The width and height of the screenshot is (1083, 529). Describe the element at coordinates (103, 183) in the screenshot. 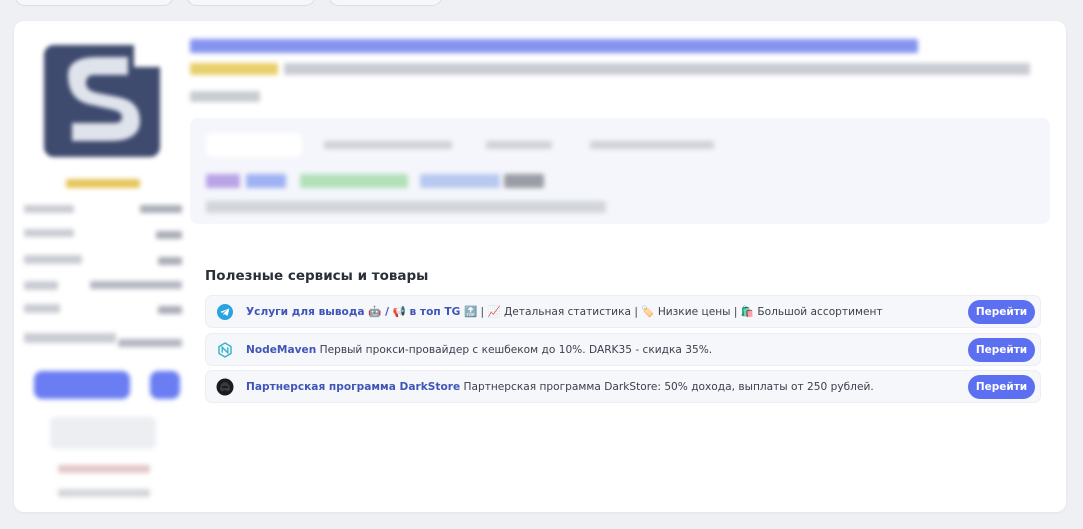

I see `seller-rating` at that location.